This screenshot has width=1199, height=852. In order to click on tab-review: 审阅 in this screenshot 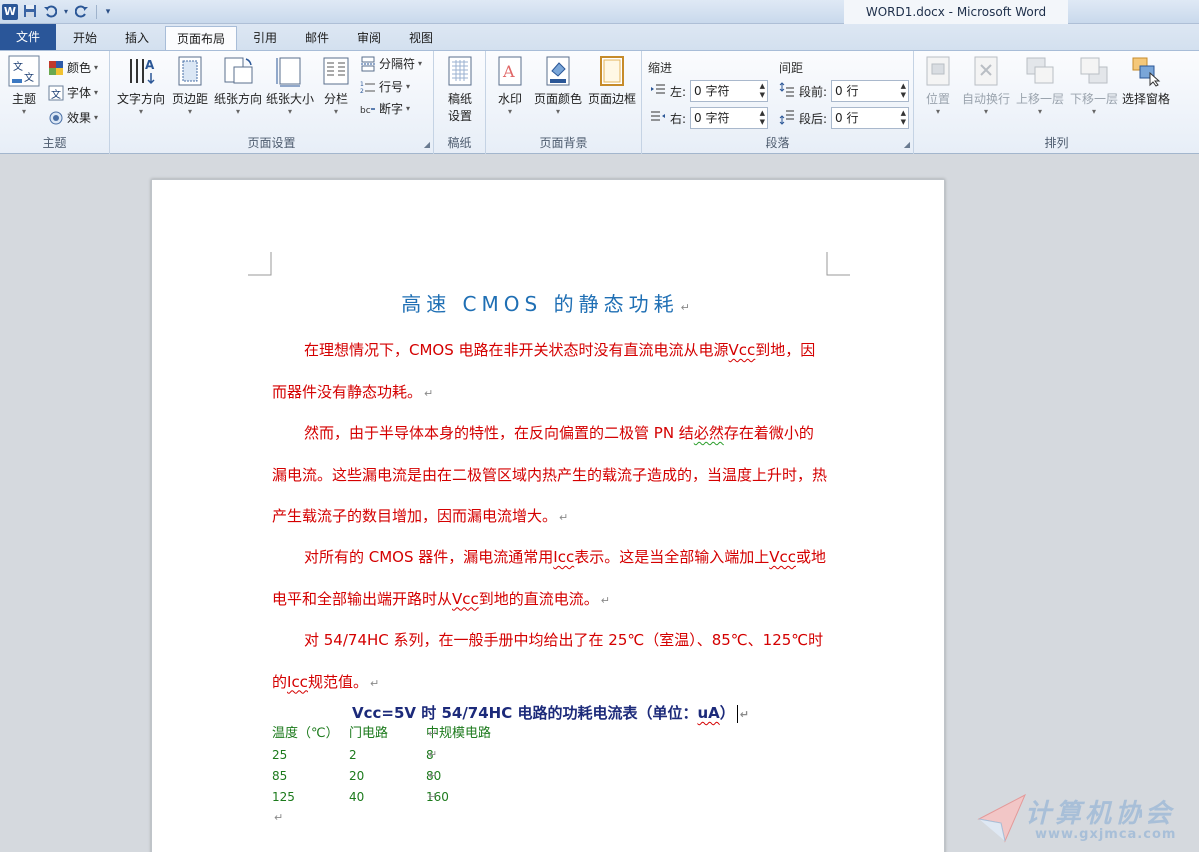, I will do `click(369, 38)`.